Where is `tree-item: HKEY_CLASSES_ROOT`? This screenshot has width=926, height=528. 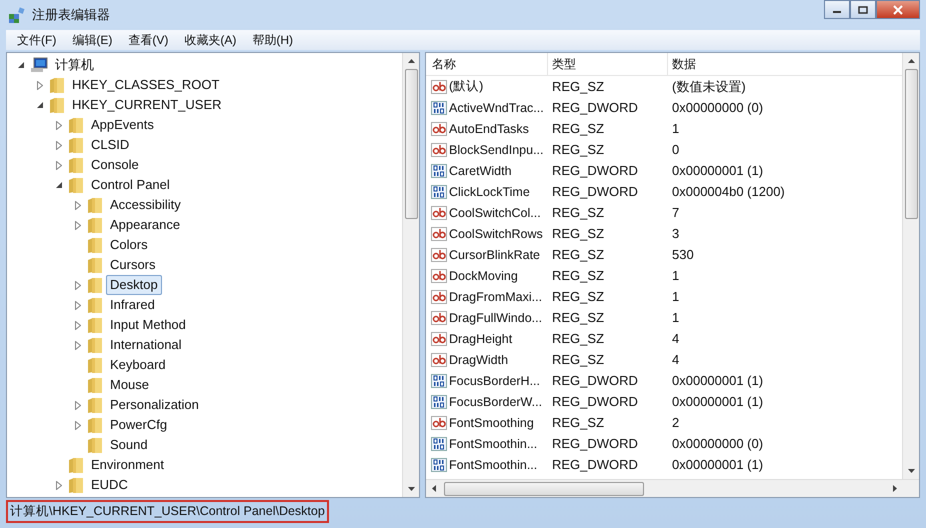
tree-item: HKEY_CLASSES_ROOT is located at coordinates (146, 85).